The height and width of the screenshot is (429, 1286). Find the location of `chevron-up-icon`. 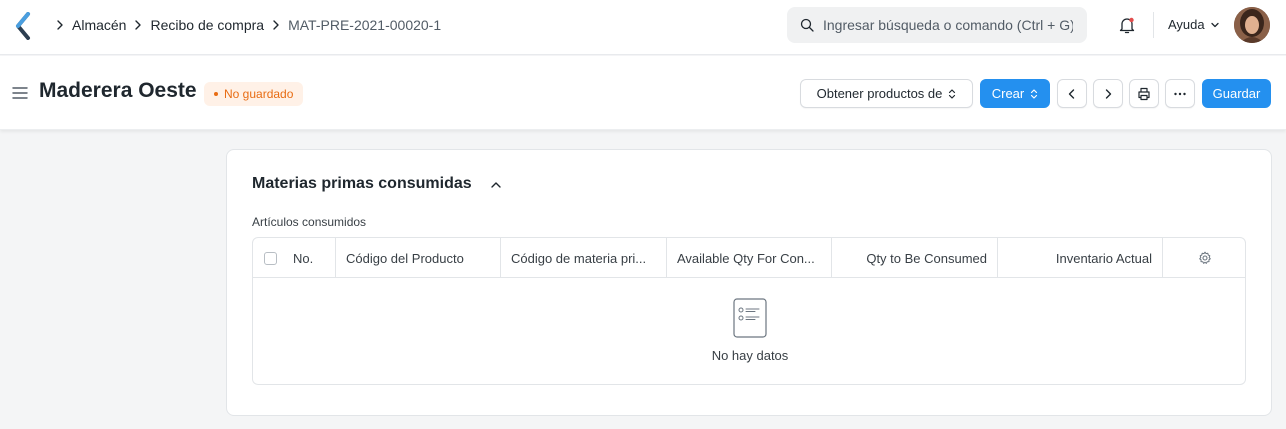

chevron-up-icon is located at coordinates (496, 185).